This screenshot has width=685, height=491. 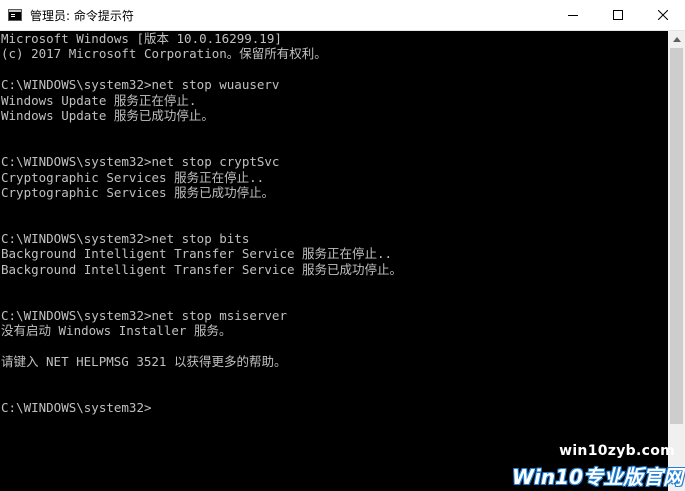 I want to click on console-line: C:\WINDOWS\system32>net stop cryptSvc, so click(x=140, y=162).